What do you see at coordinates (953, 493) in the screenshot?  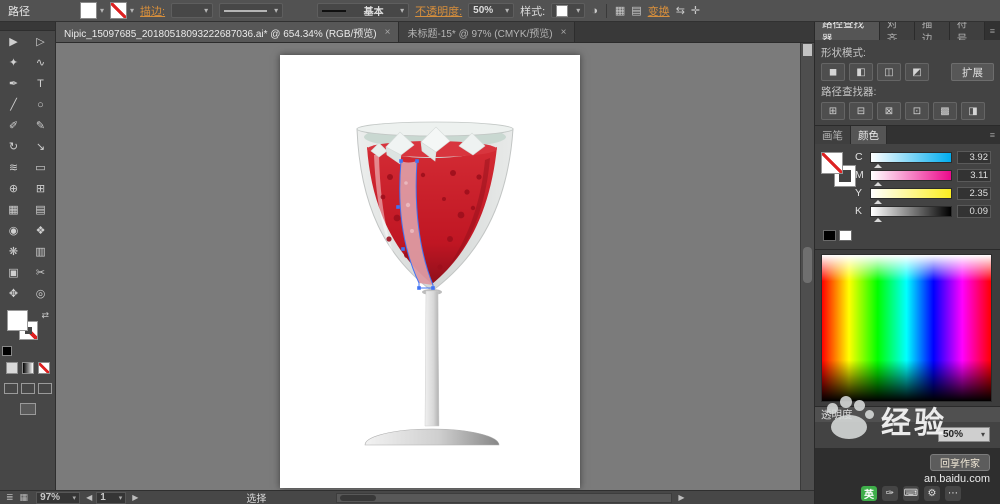 I see `more-icon: ⋯` at bounding box center [953, 493].